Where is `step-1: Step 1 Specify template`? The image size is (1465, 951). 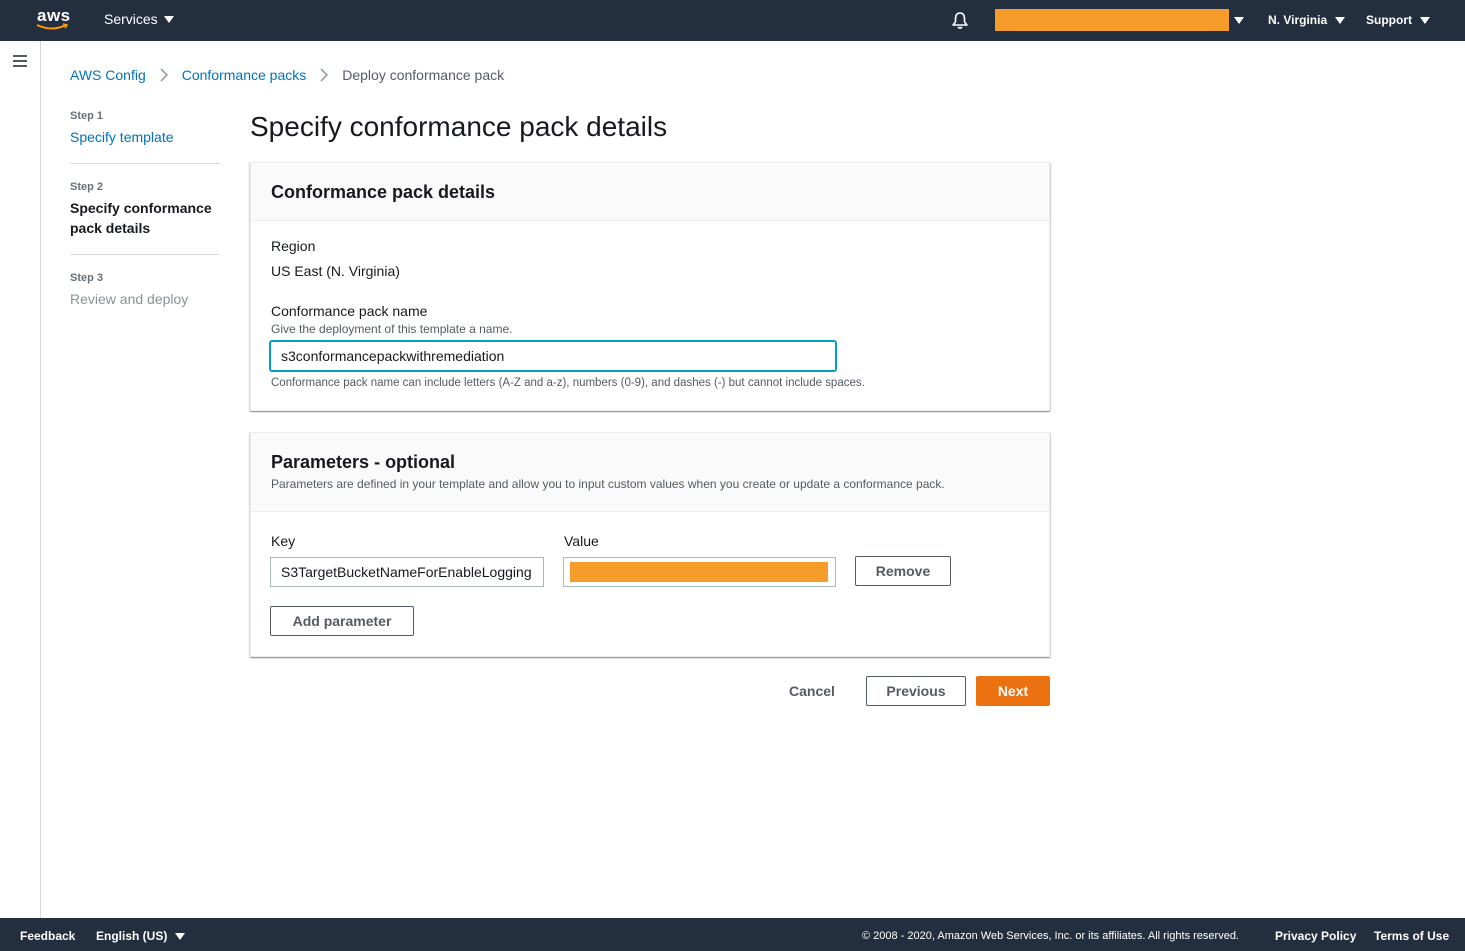 step-1: Step 1 Specify template is located at coordinates (145, 137).